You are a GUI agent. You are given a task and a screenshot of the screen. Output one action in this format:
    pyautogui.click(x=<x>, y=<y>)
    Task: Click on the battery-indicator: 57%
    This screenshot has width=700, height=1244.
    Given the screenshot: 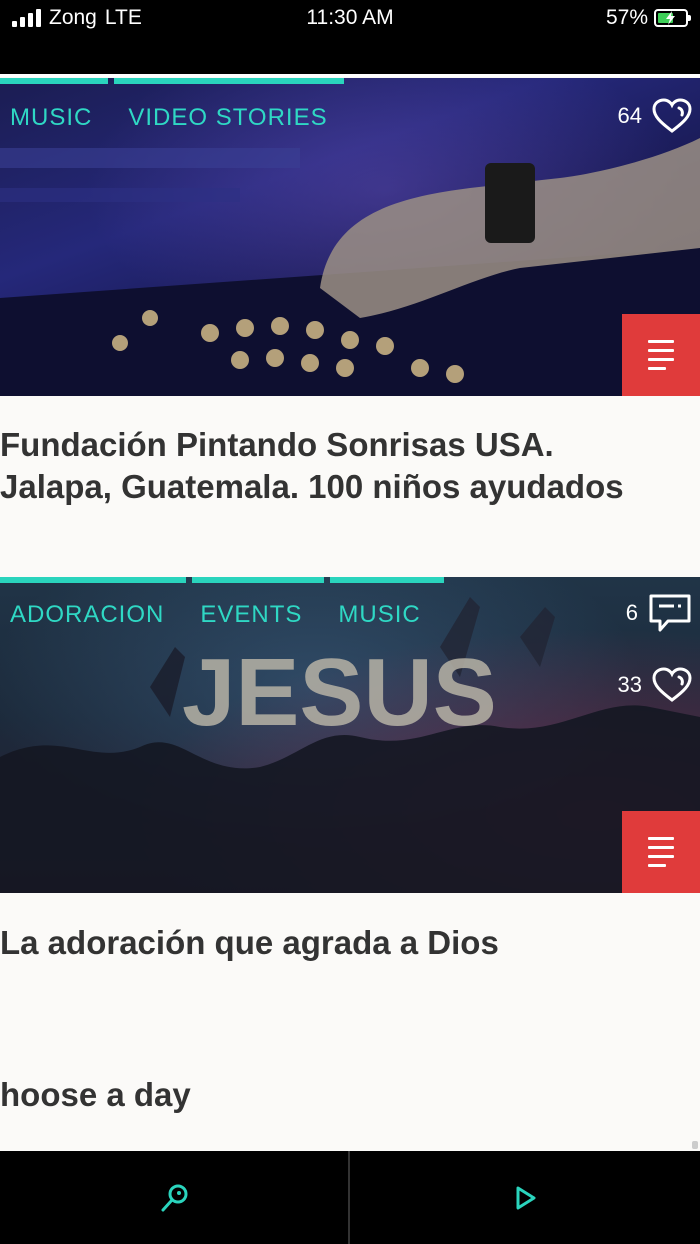 What is the action you would take?
    pyautogui.click(x=648, y=18)
    